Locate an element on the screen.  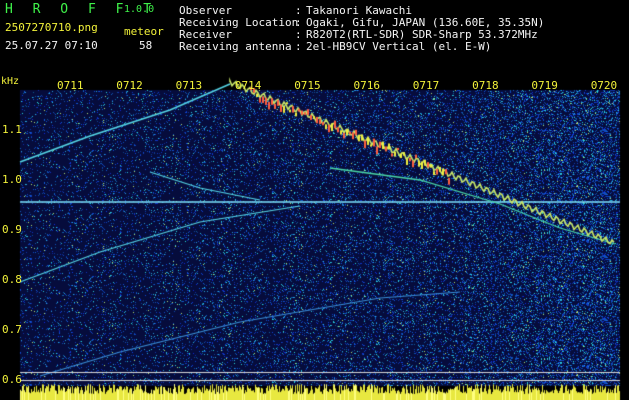
app-version: 1.0.0 is located at coordinates (139, 9).